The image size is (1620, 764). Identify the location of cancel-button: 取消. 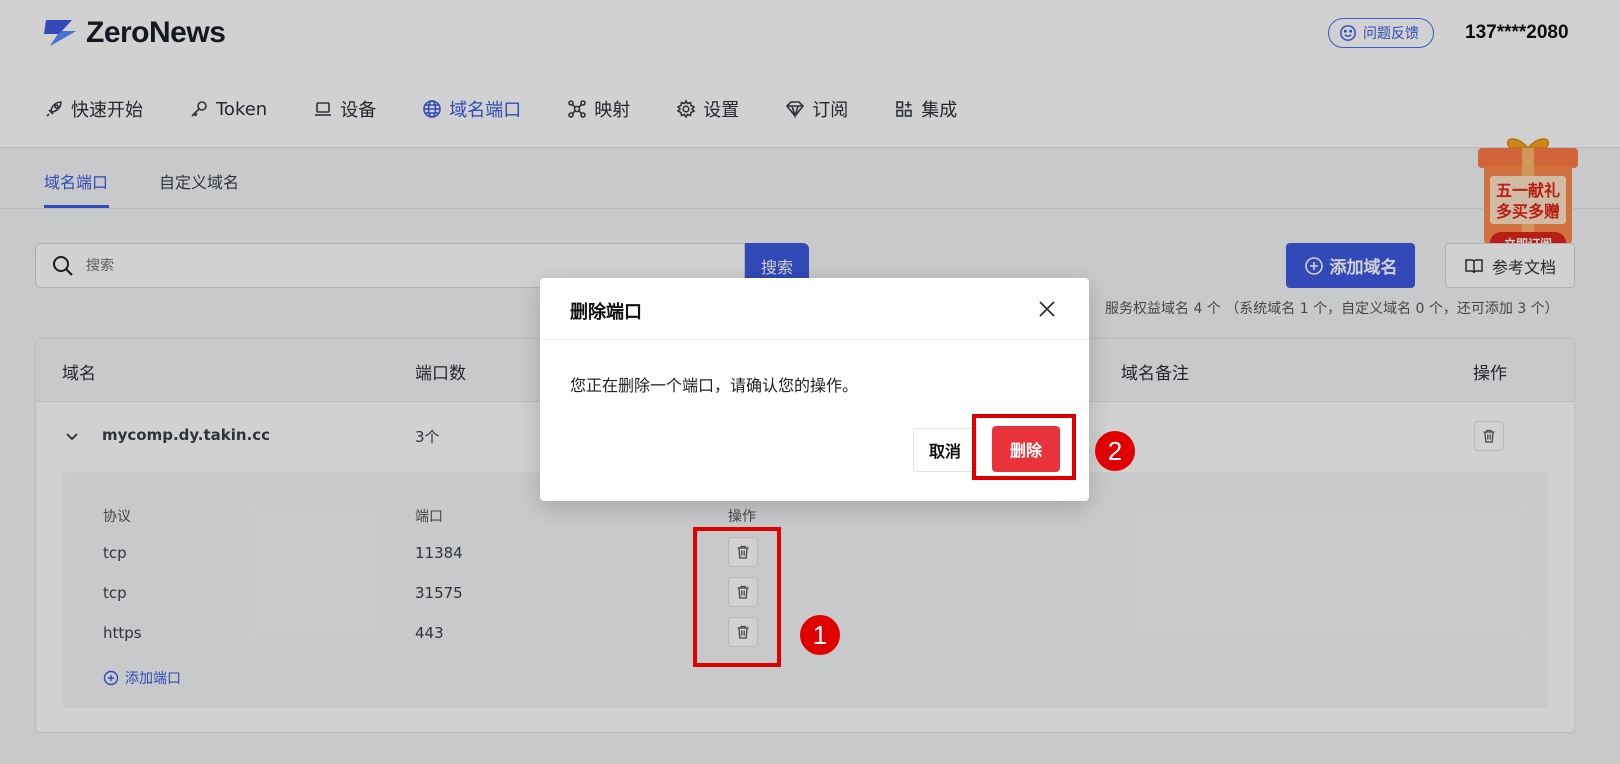
(945, 450).